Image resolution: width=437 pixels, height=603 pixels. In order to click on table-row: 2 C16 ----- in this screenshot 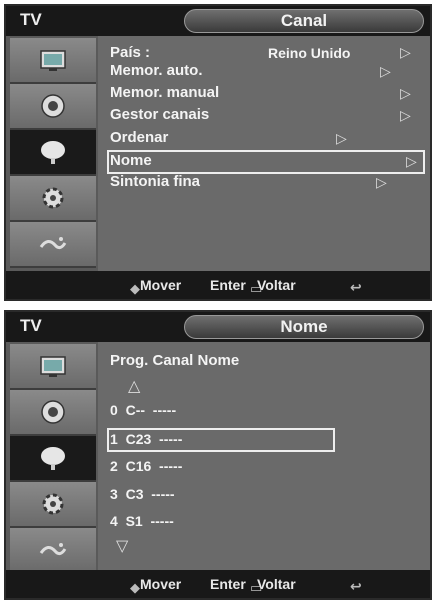, I will do `click(146, 466)`.